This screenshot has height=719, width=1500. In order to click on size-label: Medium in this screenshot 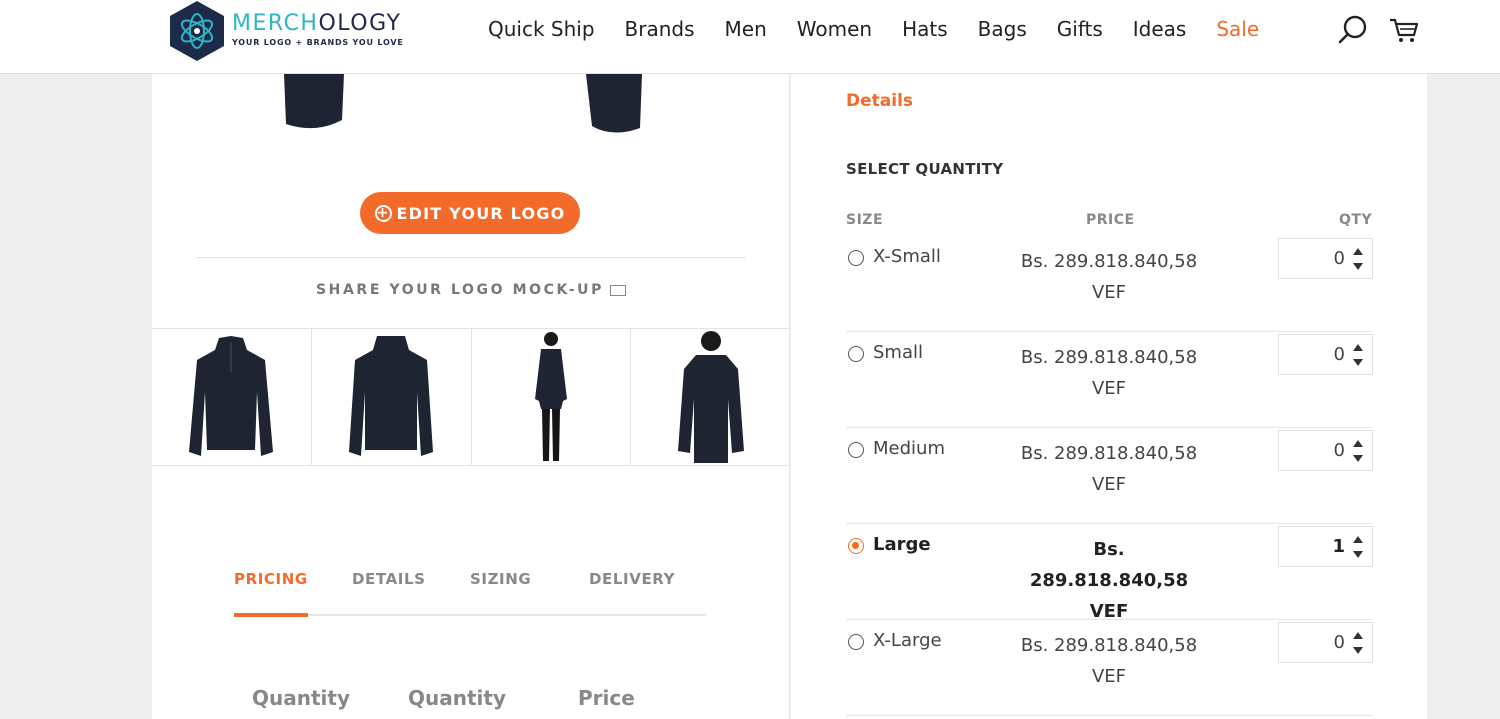, I will do `click(909, 448)`.